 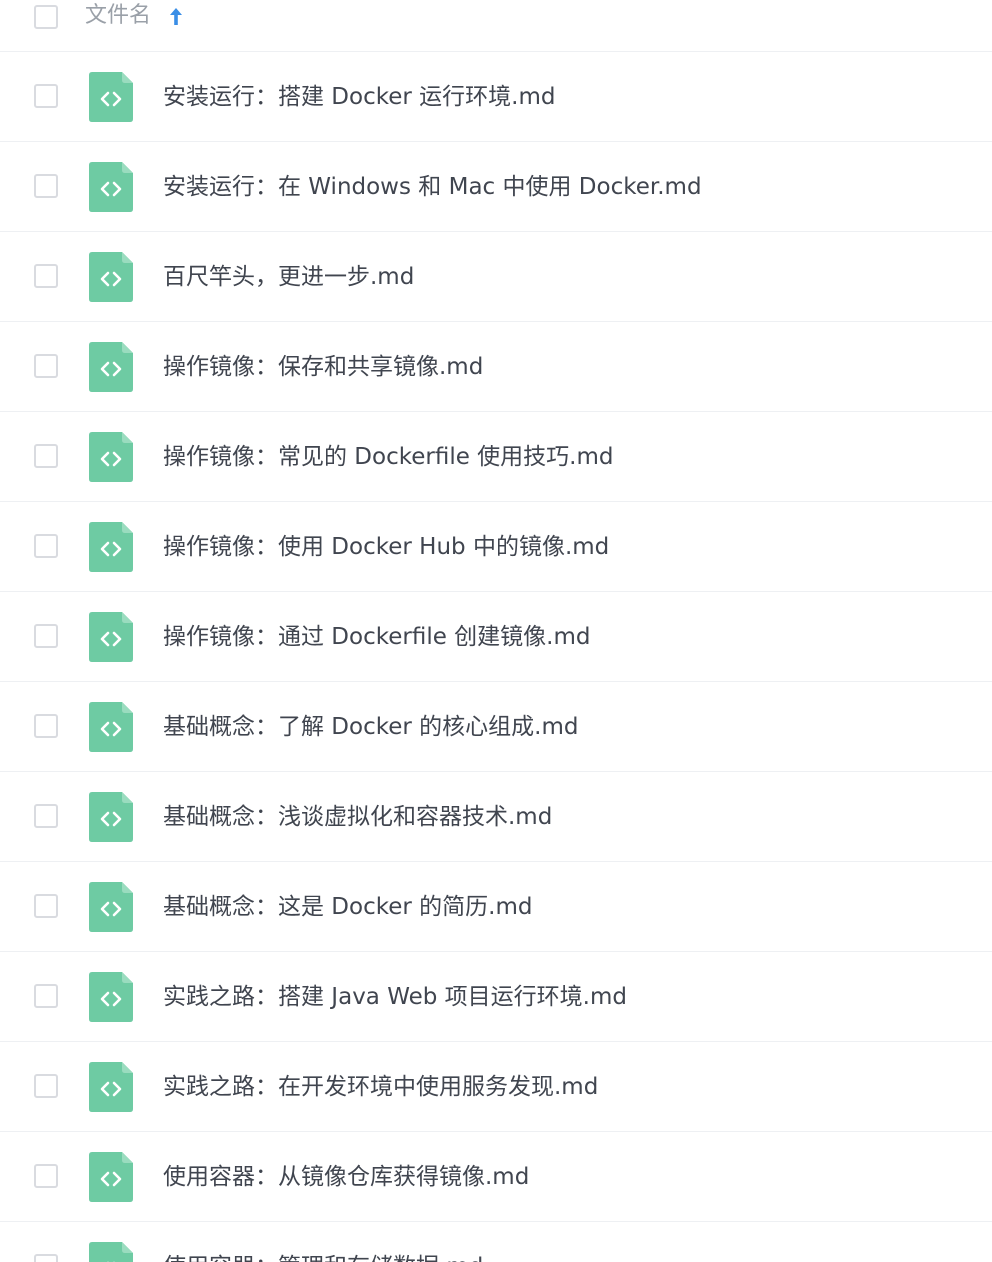 I want to click on file-name: 使用容器：从镜像仓库获得镜像.md, so click(x=346, y=1177).